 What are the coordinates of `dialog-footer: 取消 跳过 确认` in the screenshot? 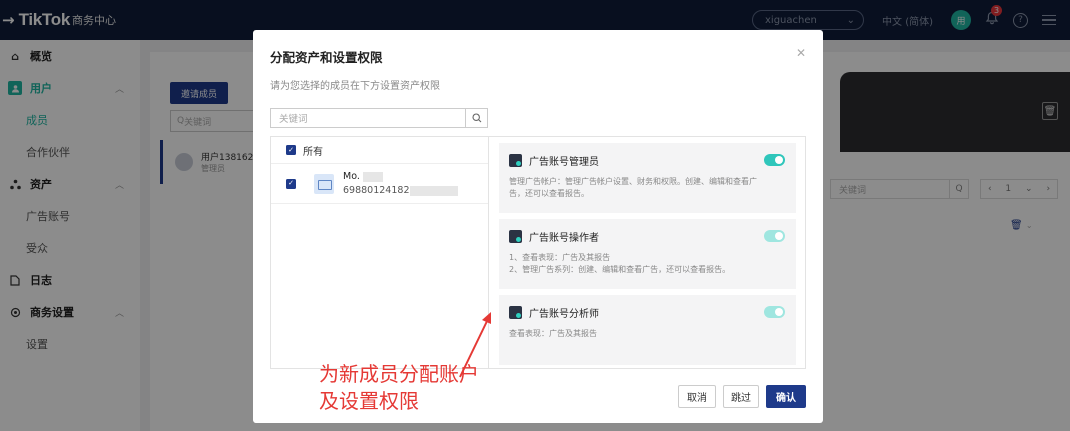 It's located at (738, 396).